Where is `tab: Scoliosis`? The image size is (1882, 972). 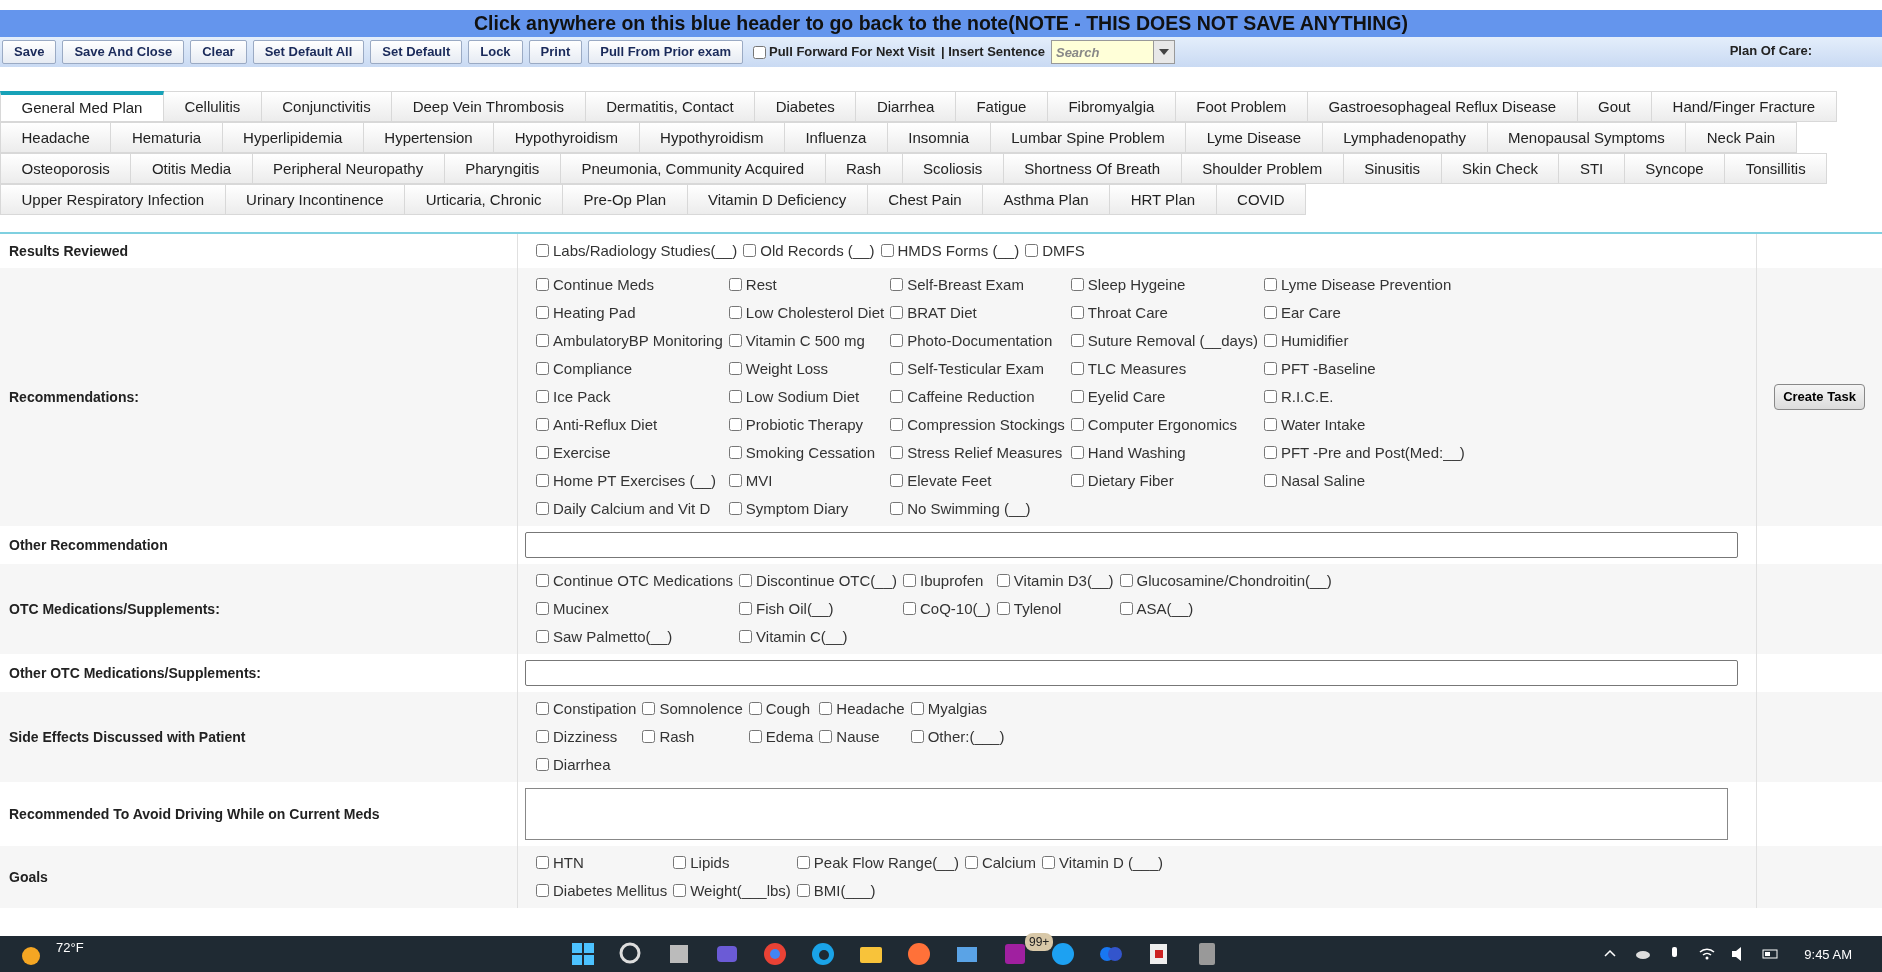 tab: Scoliosis is located at coordinates (953, 168).